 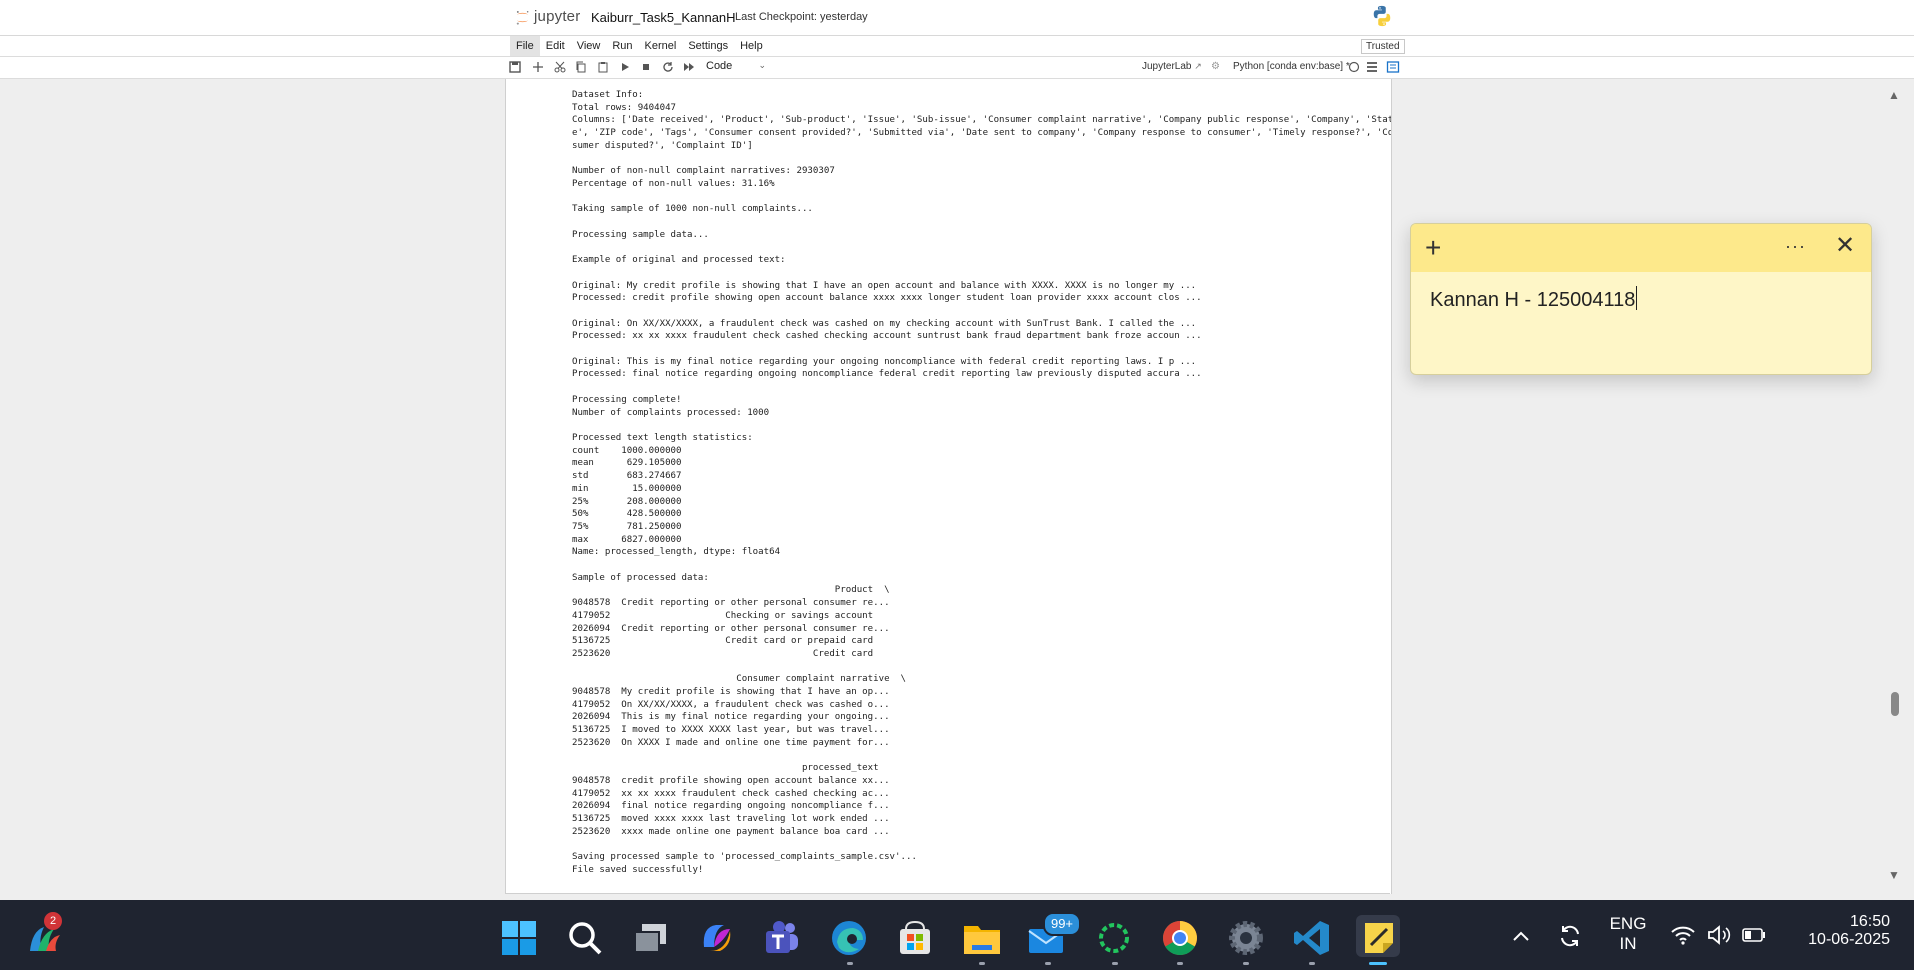 I want to click on jupyter-orb-icon, so click(x=522, y=17).